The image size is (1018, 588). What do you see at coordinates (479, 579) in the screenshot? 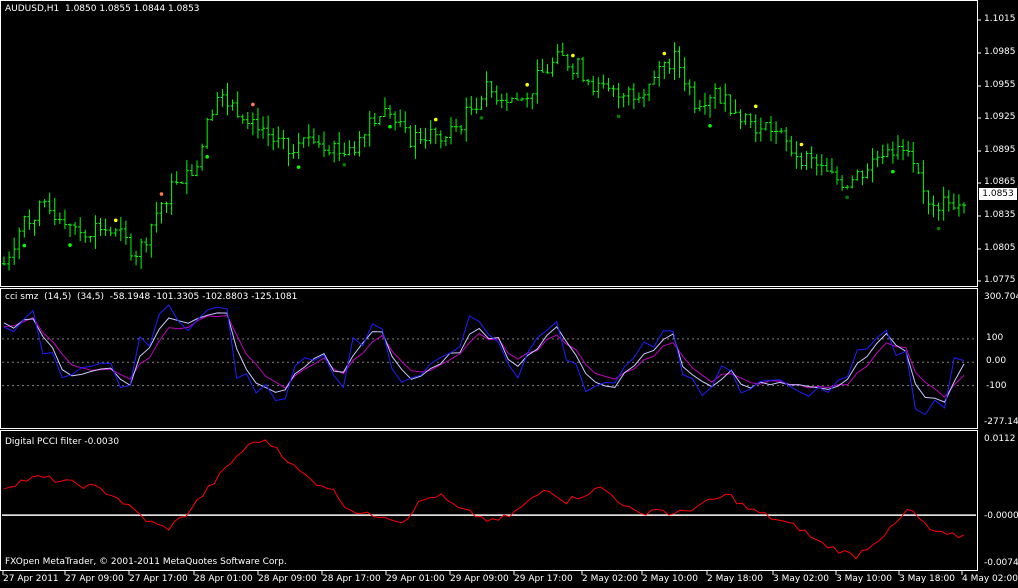
I see `time-label: 29 Apr 09:00` at bounding box center [479, 579].